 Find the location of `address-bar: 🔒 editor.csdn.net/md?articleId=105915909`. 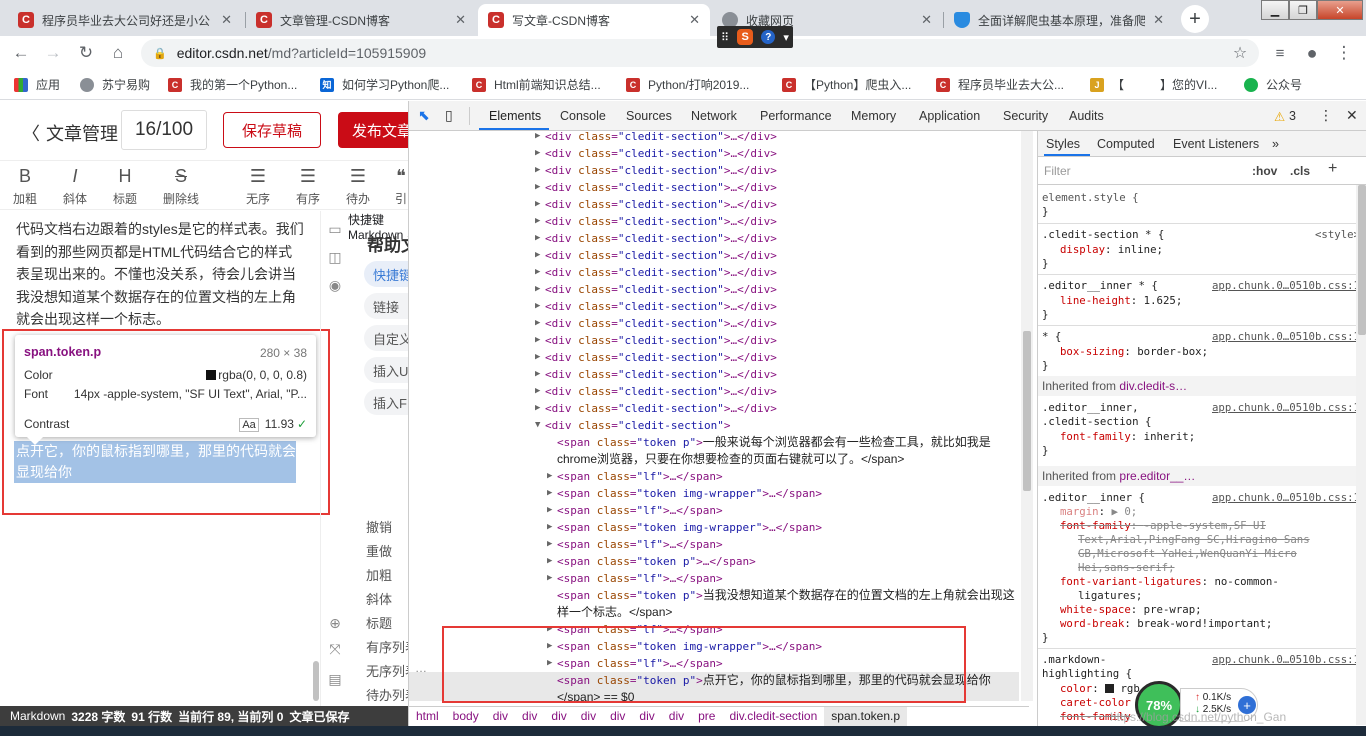

address-bar: 🔒 editor.csdn.net/md?articleId=105915909 is located at coordinates (700, 53).